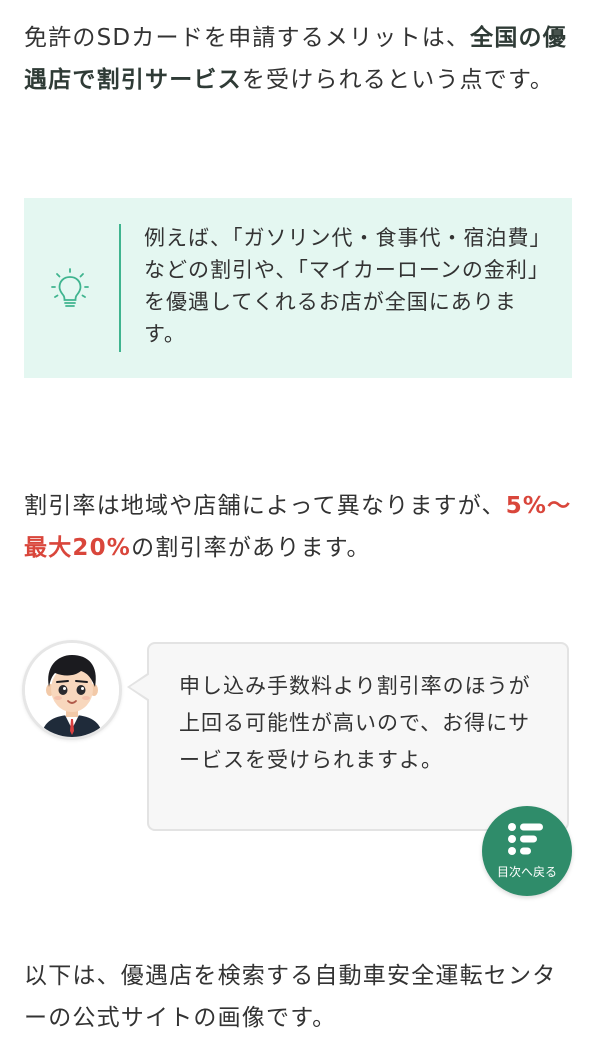 The height and width of the screenshot is (1039, 595). Describe the element at coordinates (120, 288) in the screenshot. I see `tip-divider` at that location.